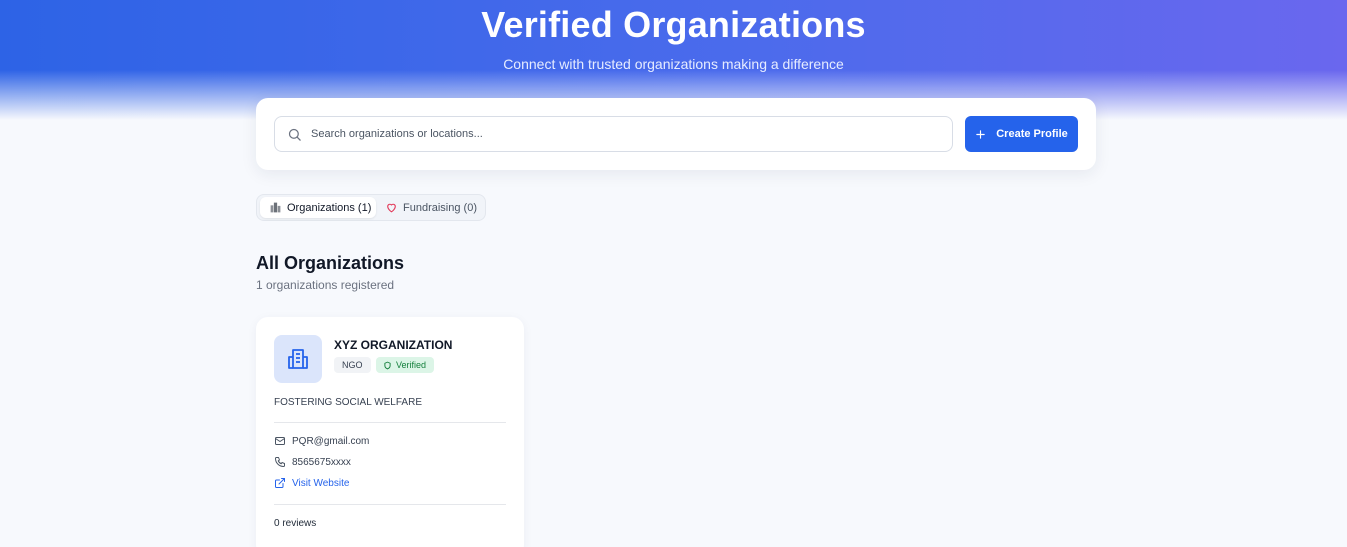 Image resolution: width=1347 pixels, height=547 pixels. I want to click on create-profile-button: Create Profile, so click(1021, 134).